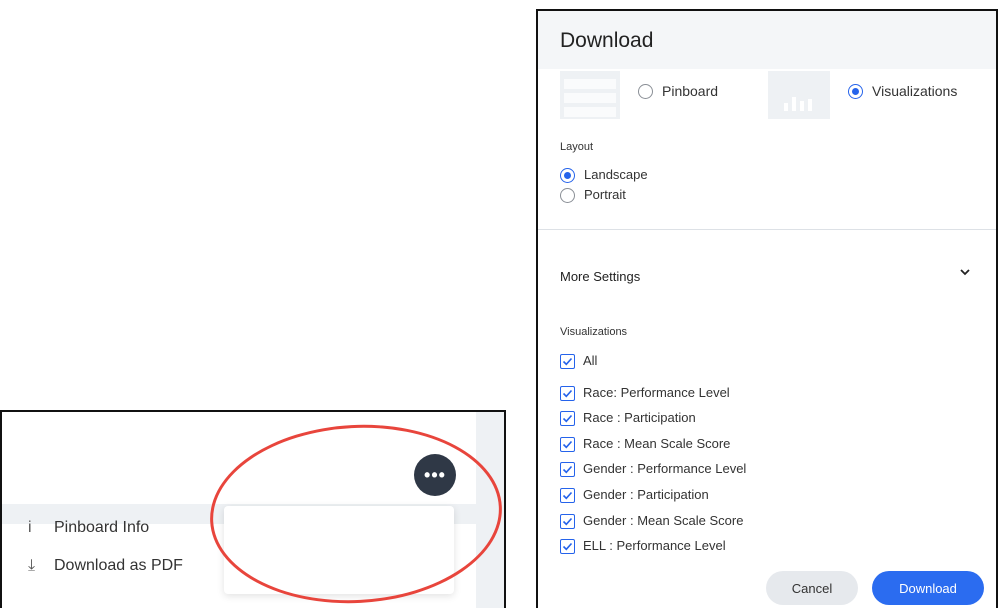 The image size is (998, 611). I want to click on visualizations-label: Visualizations, so click(594, 332).